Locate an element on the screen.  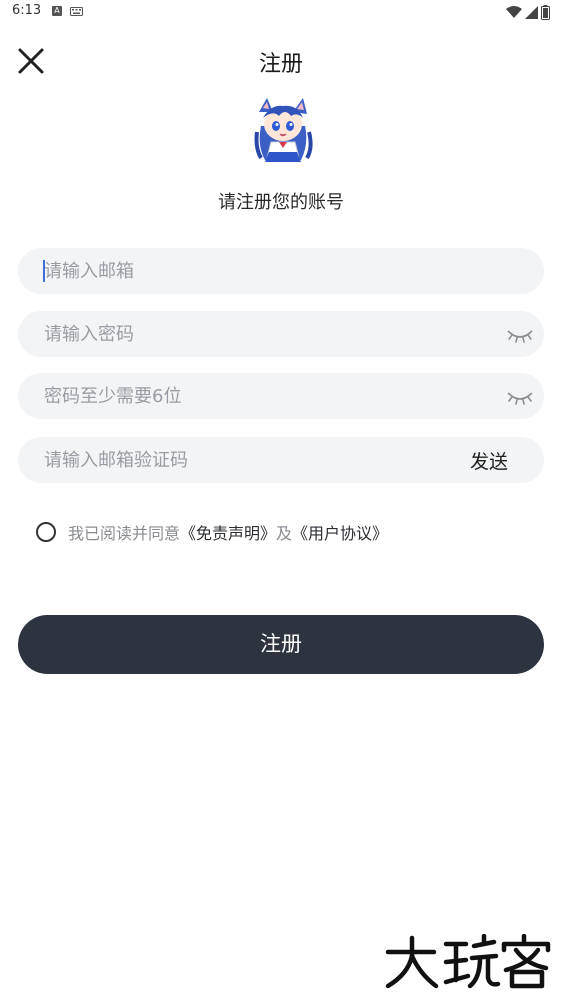
verification-code-field: 发送 is located at coordinates (281, 460).